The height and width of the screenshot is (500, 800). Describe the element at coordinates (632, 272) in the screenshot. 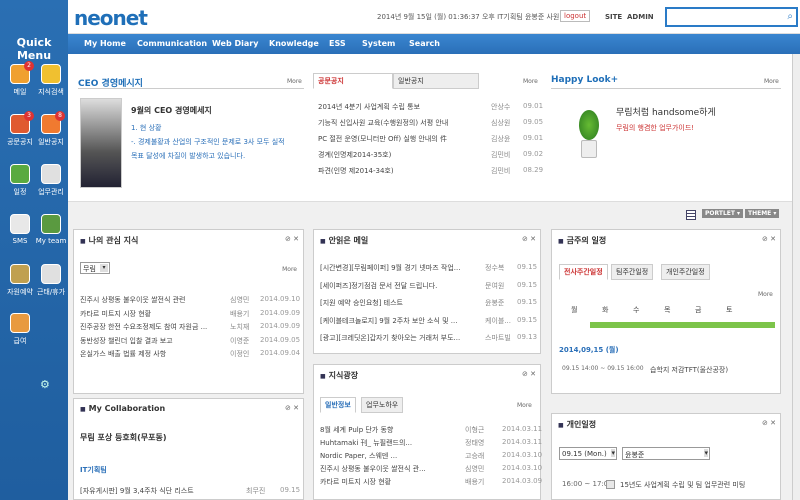

I see `tab-team-weekly: 팀주간일정` at that location.